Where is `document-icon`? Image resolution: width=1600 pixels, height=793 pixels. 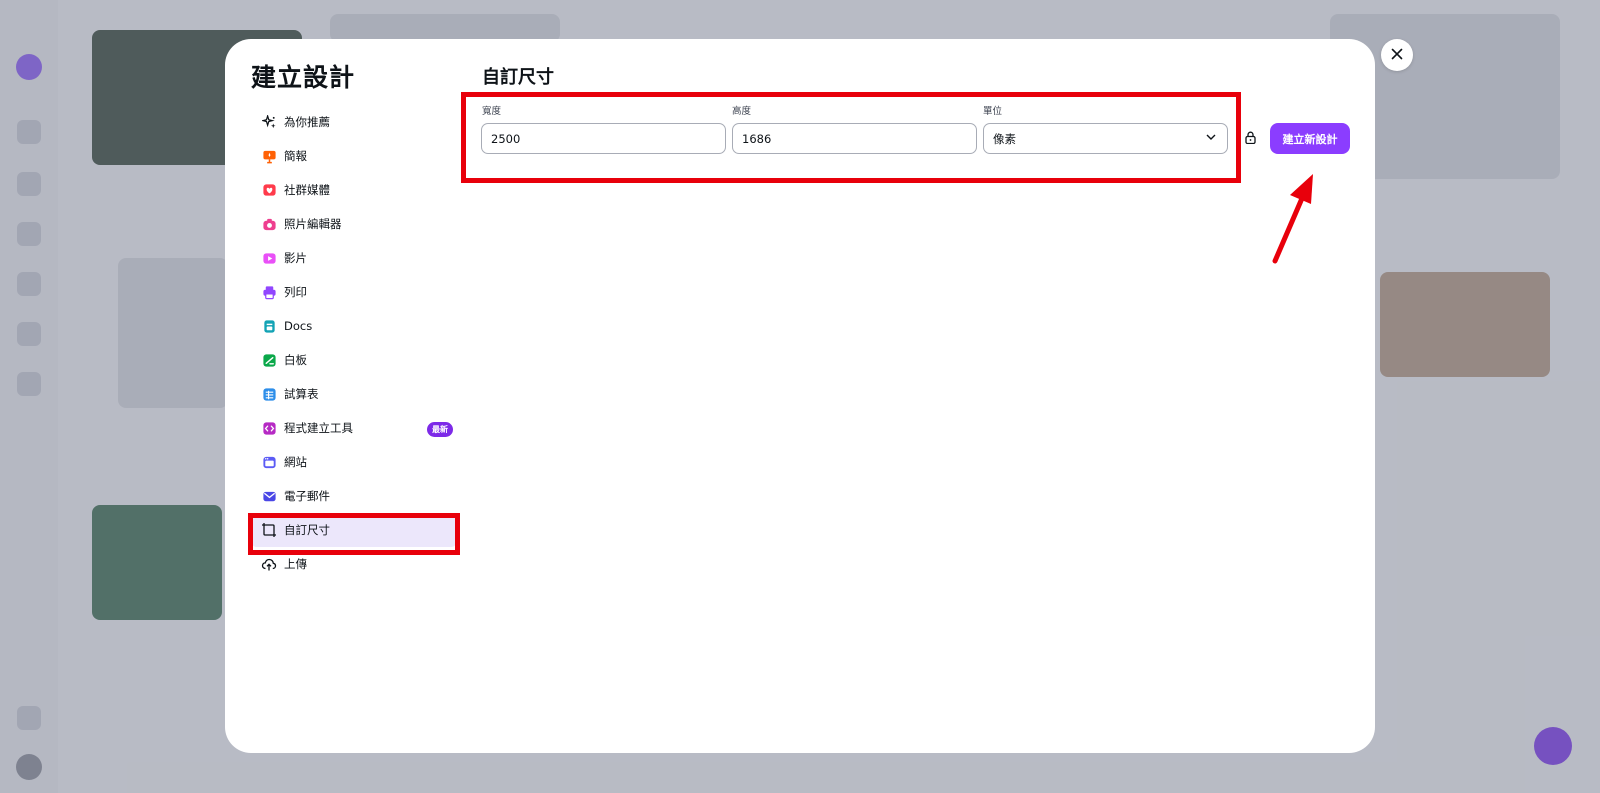 document-icon is located at coordinates (269, 326).